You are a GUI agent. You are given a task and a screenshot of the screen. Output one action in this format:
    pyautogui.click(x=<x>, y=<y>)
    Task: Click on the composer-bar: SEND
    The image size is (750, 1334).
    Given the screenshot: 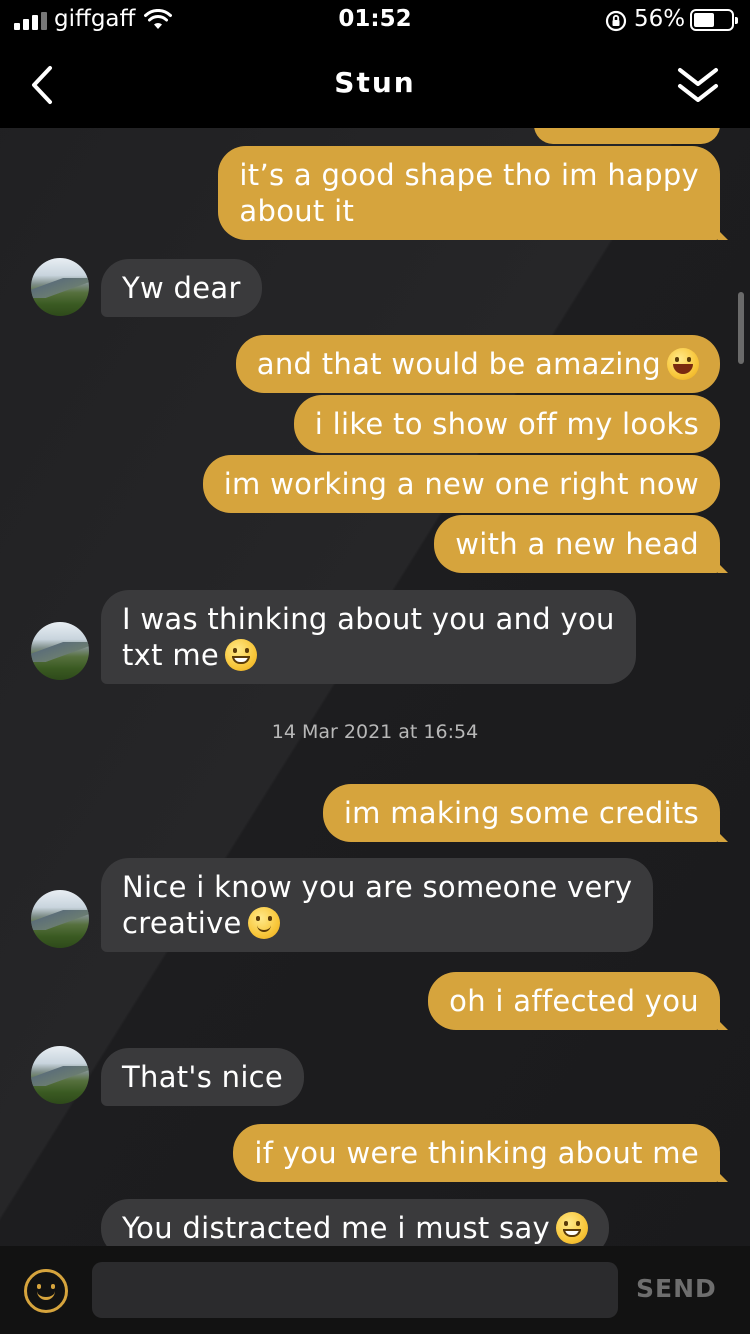 What is the action you would take?
    pyautogui.click(x=375, y=1290)
    